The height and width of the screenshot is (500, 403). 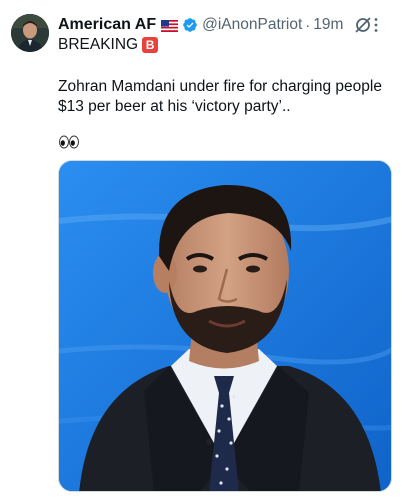 I want to click on us-flag-icon, so click(x=170, y=25).